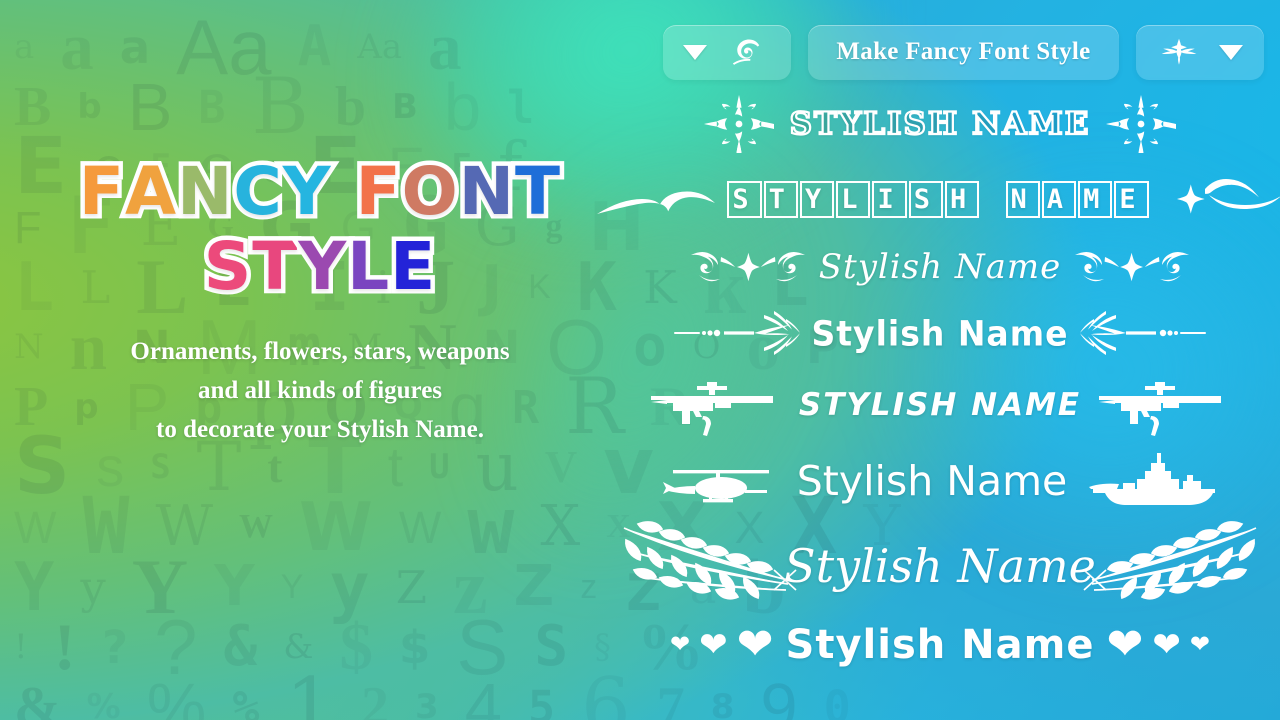  Describe the element at coordinates (656, 199) in the screenshot. I see `swoosh-wave-icon` at that location.